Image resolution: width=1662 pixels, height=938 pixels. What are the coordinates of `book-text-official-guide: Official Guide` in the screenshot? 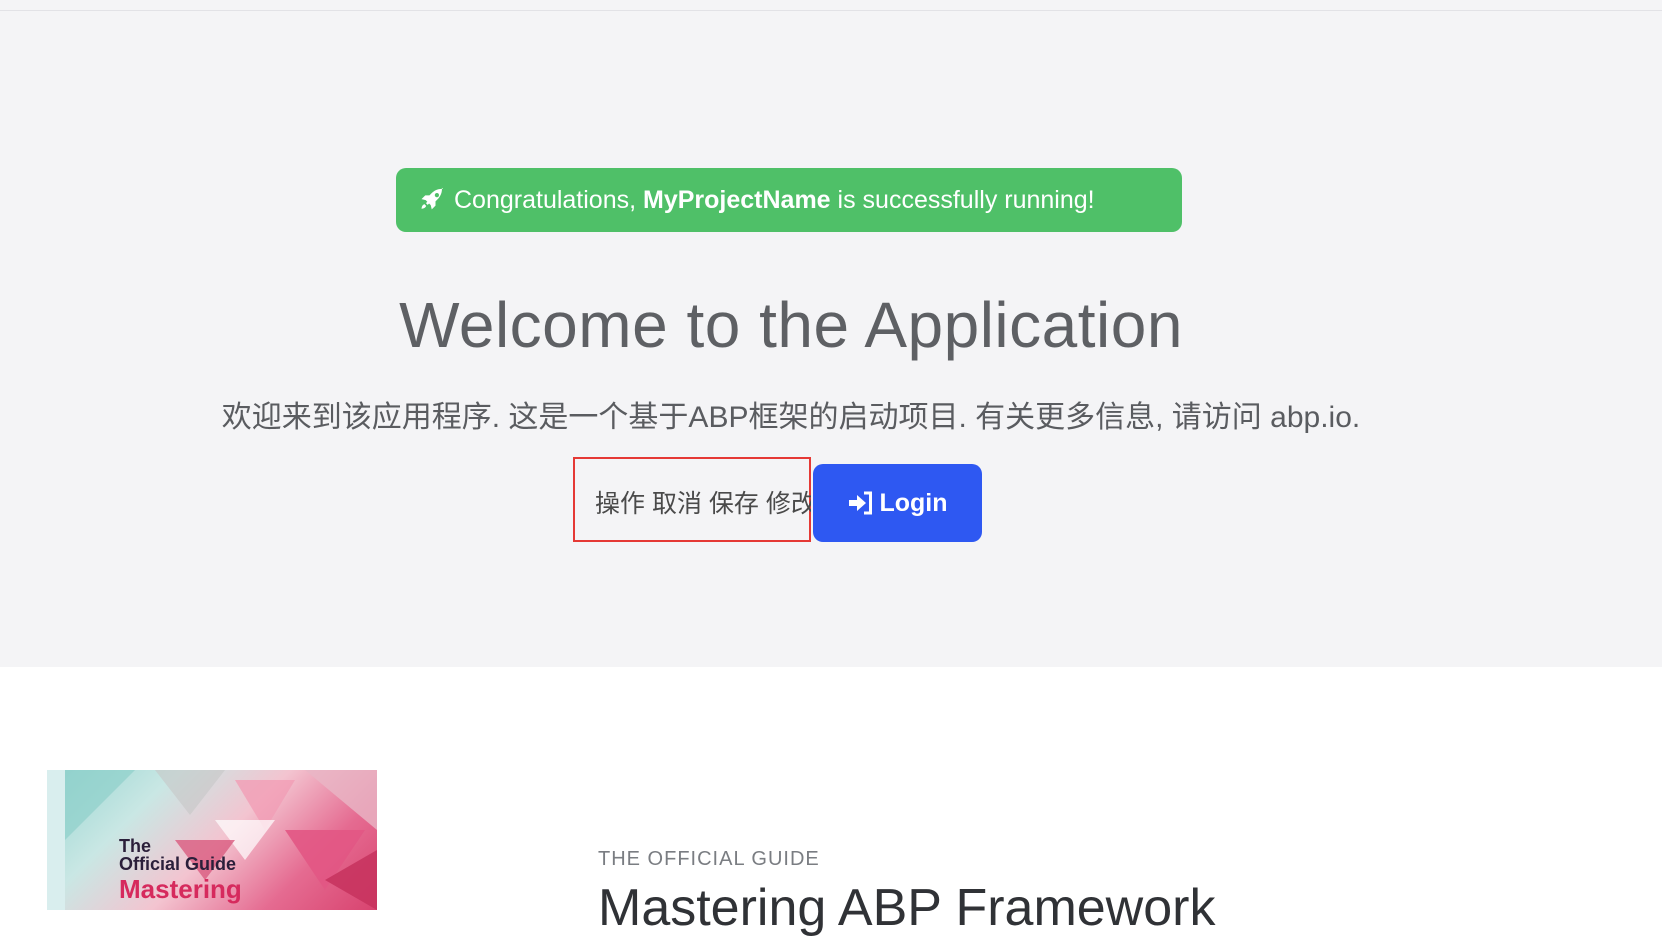 It's located at (178, 864).